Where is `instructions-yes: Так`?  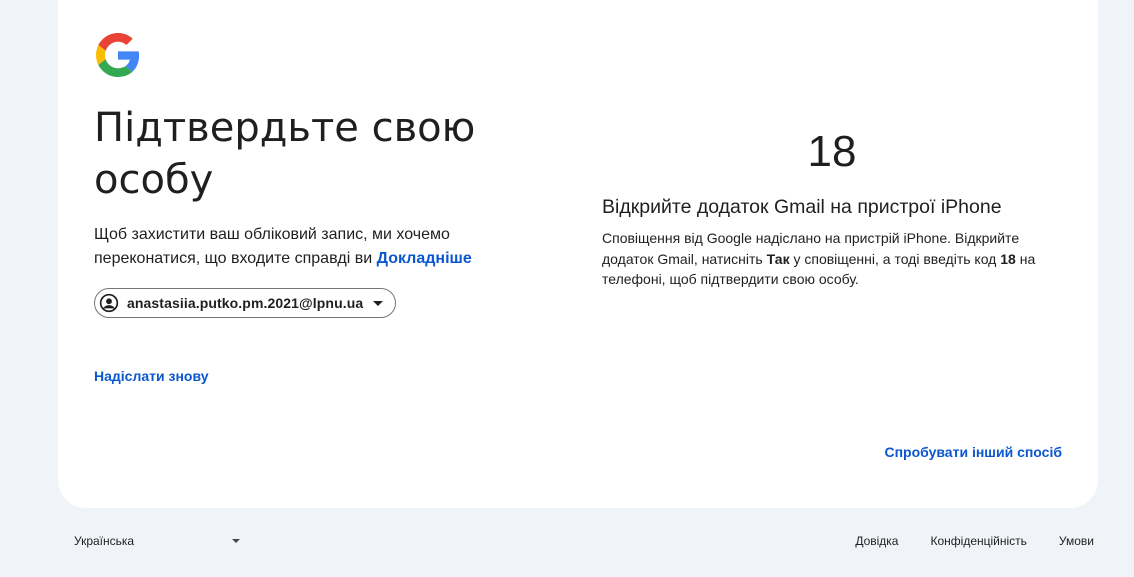 instructions-yes: Так is located at coordinates (778, 258).